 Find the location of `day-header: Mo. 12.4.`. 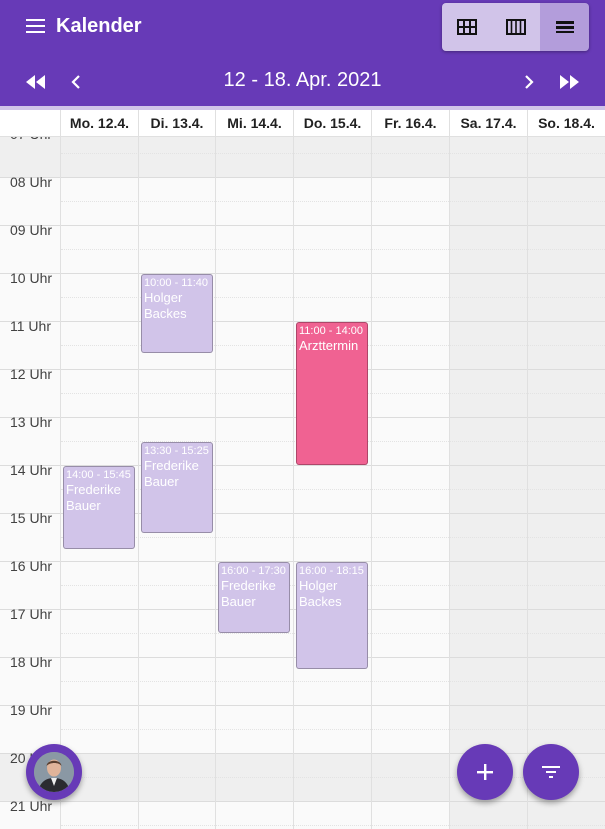

day-header: Mo. 12.4. is located at coordinates (99, 123).